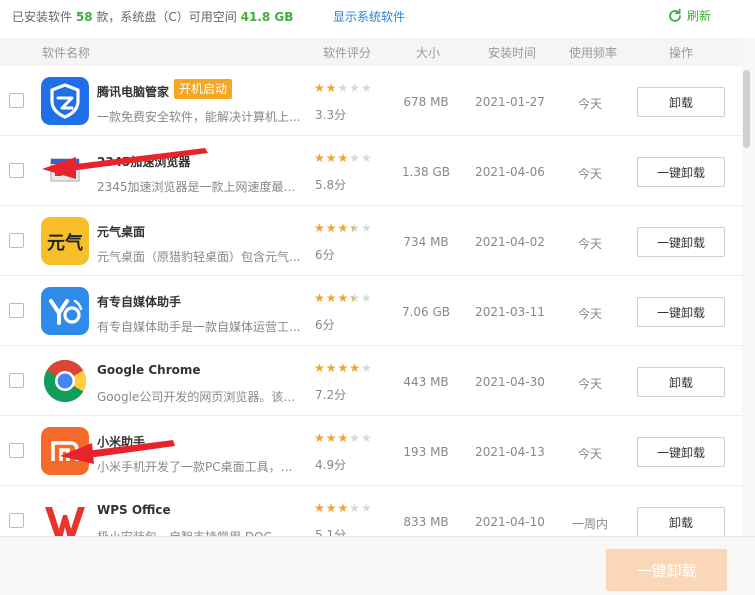 The height and width of the screenshot is (595, 755). What do you see at coordinates (149, 370) in the screenshot?
I see `app-name: Google Chrome` at bounding box center [149, 370].